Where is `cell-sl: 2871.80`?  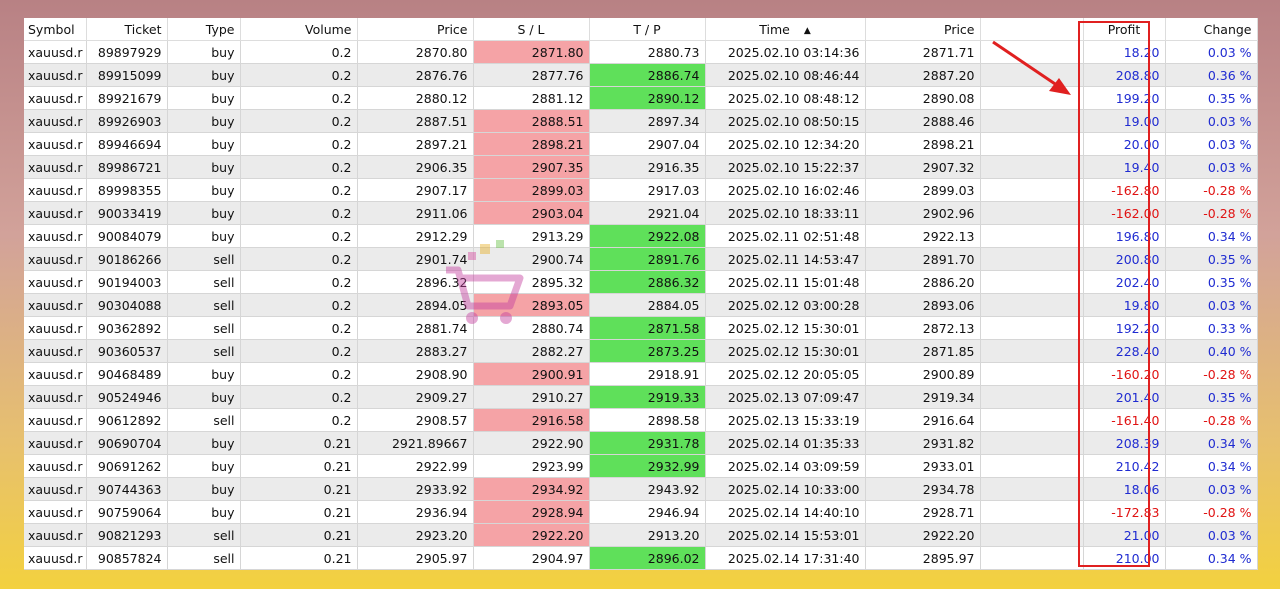
cell-sl: 2871.80 is located at coordinates (531, 52).